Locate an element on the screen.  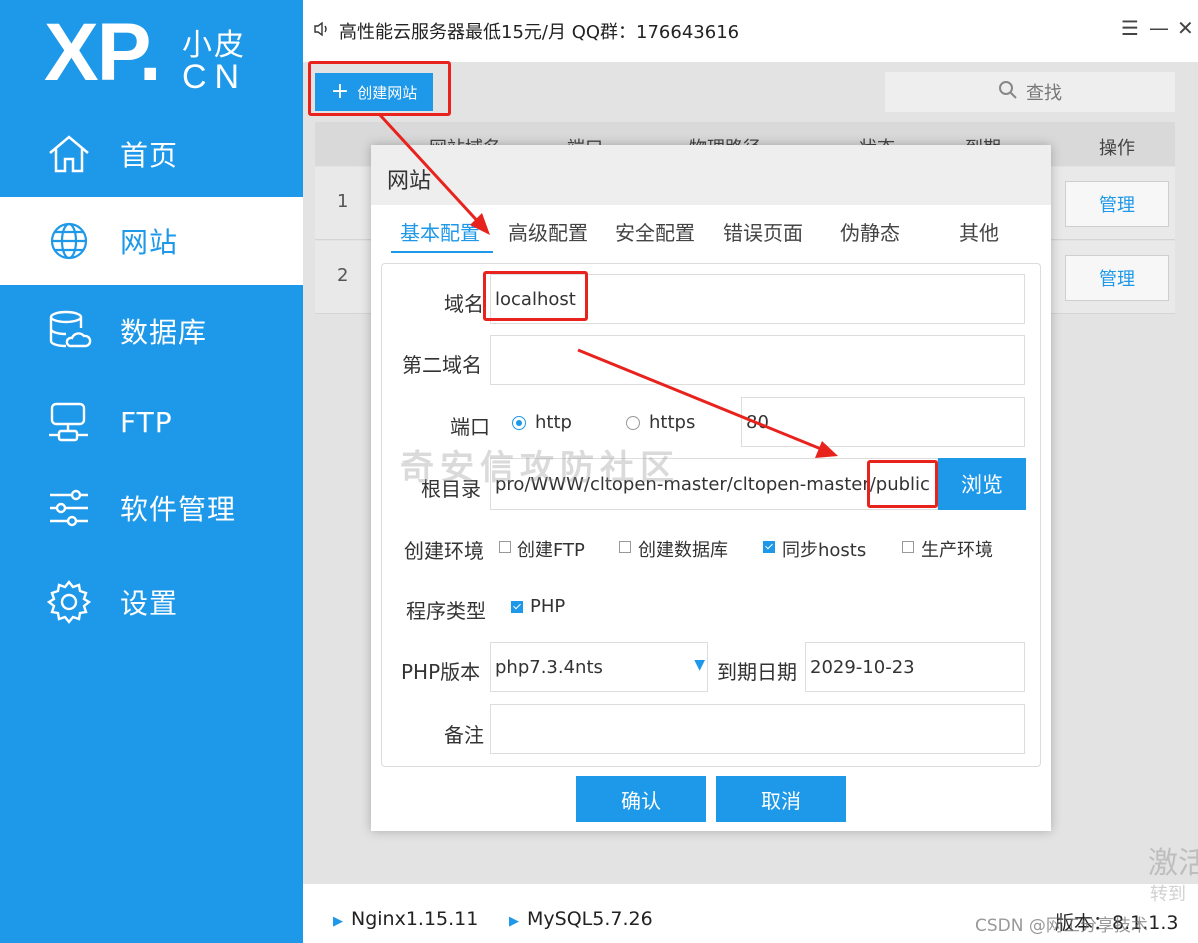
watermark-center: 奇安信攻防社区 is located at coordinates (540, 468).